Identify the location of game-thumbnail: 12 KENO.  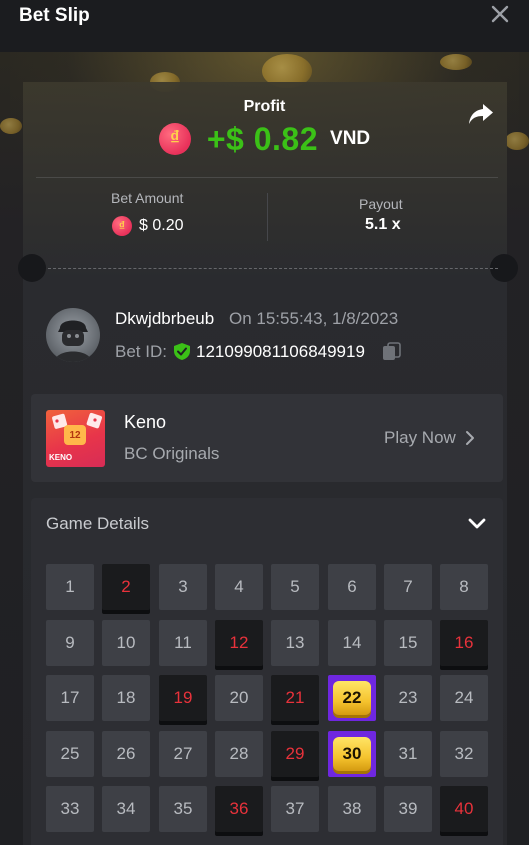
(75, 438).